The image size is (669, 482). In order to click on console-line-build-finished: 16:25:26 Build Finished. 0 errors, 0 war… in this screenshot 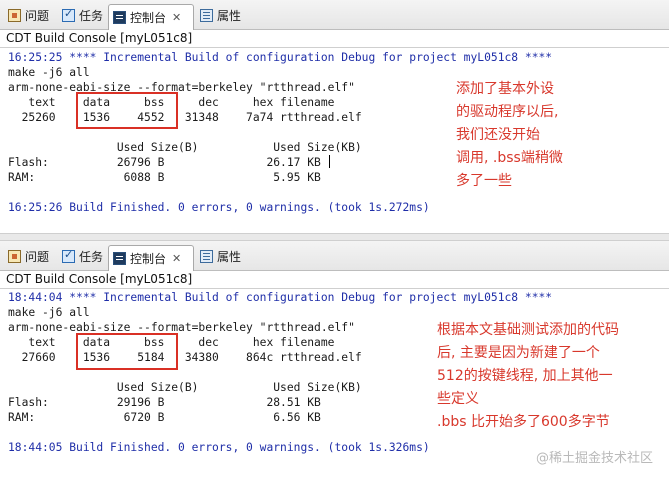, I will do `click(219, 207)`.